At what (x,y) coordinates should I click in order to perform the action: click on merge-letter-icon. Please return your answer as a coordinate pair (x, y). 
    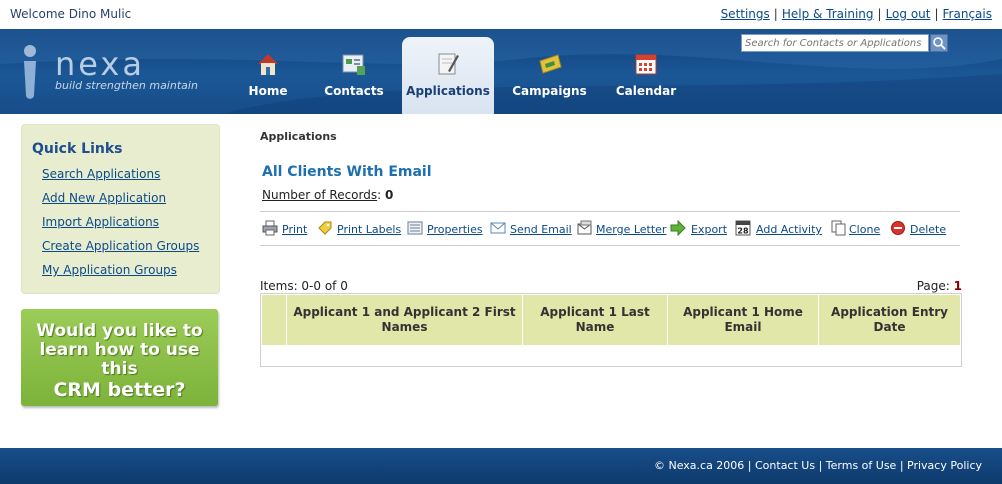
    Looking at the image, I should click on (584, 227).